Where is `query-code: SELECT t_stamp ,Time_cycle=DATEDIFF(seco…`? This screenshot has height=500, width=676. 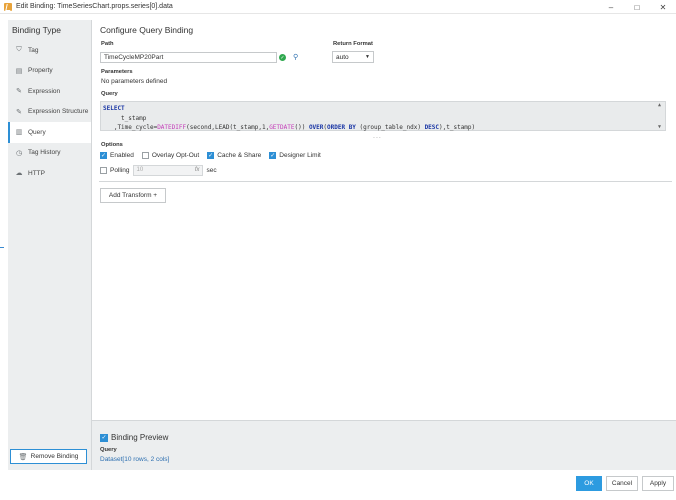
query-code: SELECT t_stamp ,Time_cycle=DATEDIFF(seco… is located at coordinates (289, 118).